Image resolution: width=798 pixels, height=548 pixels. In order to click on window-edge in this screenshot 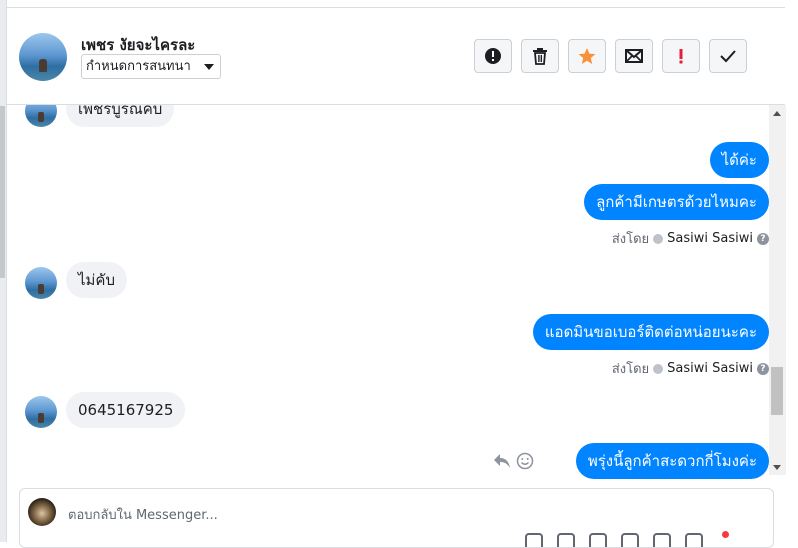, I will do `click(792, 271)`.